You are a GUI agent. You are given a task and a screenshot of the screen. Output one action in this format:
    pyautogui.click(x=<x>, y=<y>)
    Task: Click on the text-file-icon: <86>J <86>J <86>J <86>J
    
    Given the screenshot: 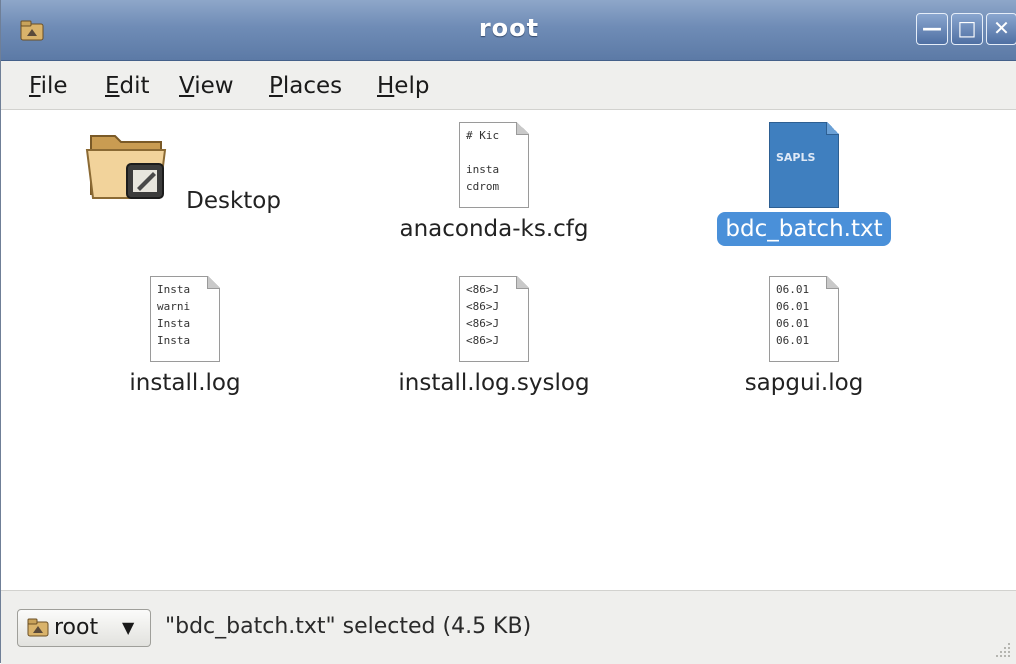 What is the action you would take?
    pyautogui.click(x=494, y=319)
    